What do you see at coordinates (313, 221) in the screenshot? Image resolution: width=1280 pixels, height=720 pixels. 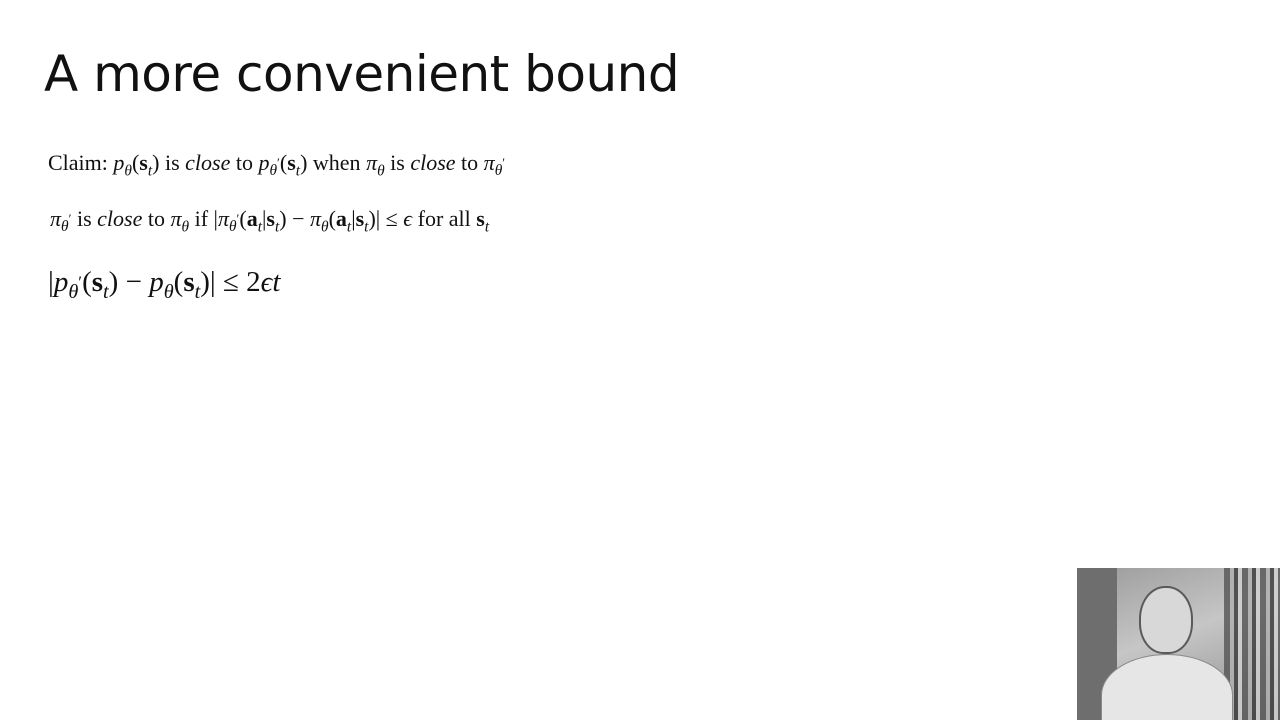 I see `math-policy-difference: |πθ′(at|st) − πθ(at|st)| ≤ ϵ` at bounding box center [313, 221].